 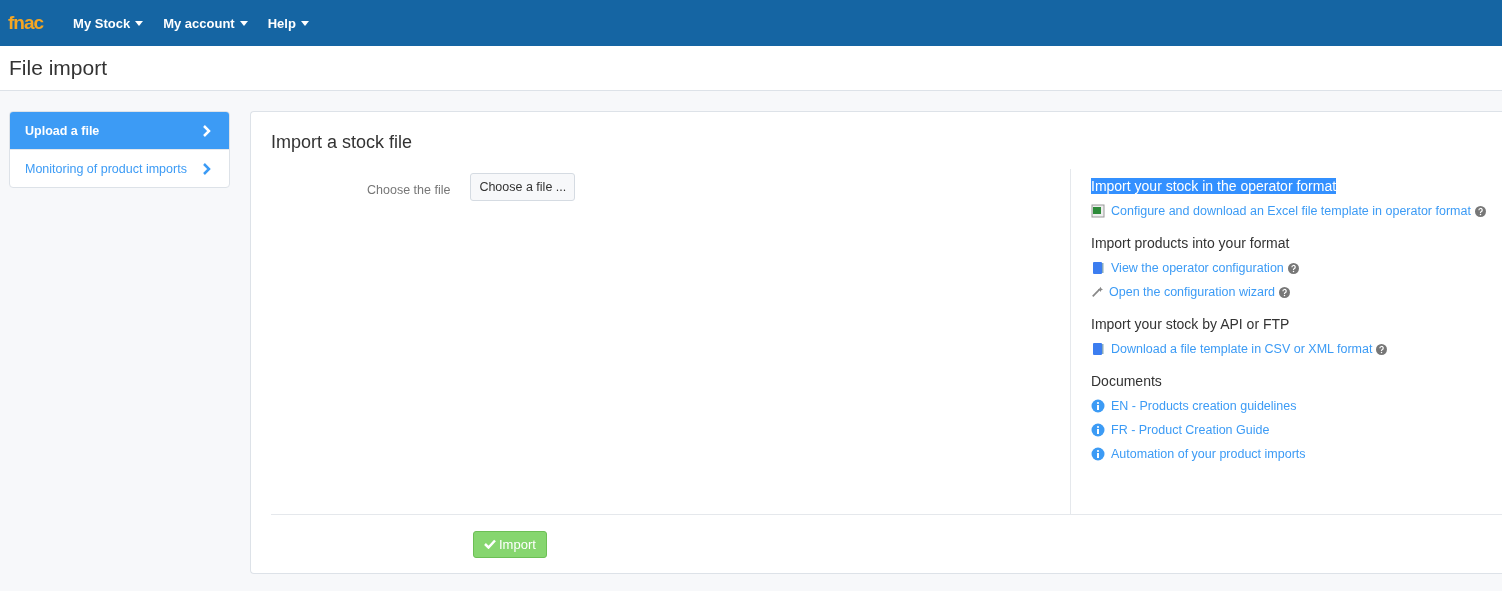 I want to click on page-title: File import, so click(x=58, y=68).